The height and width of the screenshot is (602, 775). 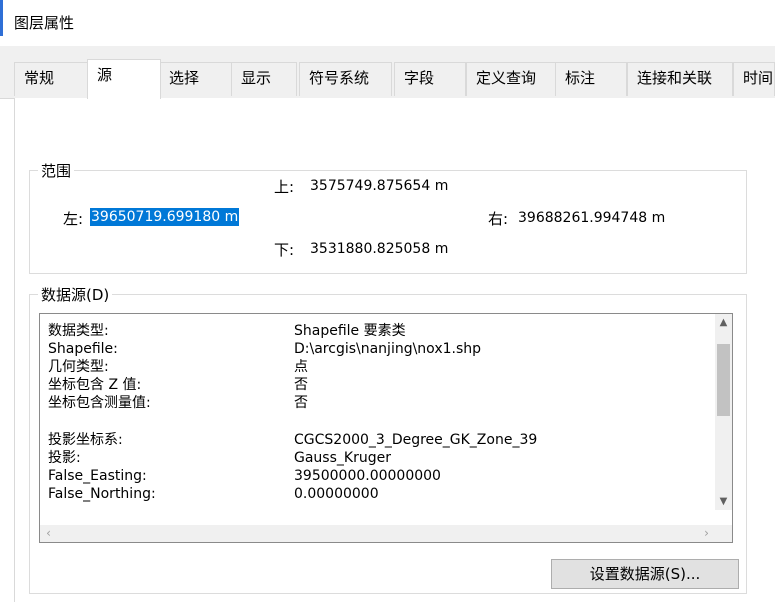 What do you see at coordinates (706, 533) in the screenshot?
I see `chevron-right-icon: ›` at bounding box center [706, 533].